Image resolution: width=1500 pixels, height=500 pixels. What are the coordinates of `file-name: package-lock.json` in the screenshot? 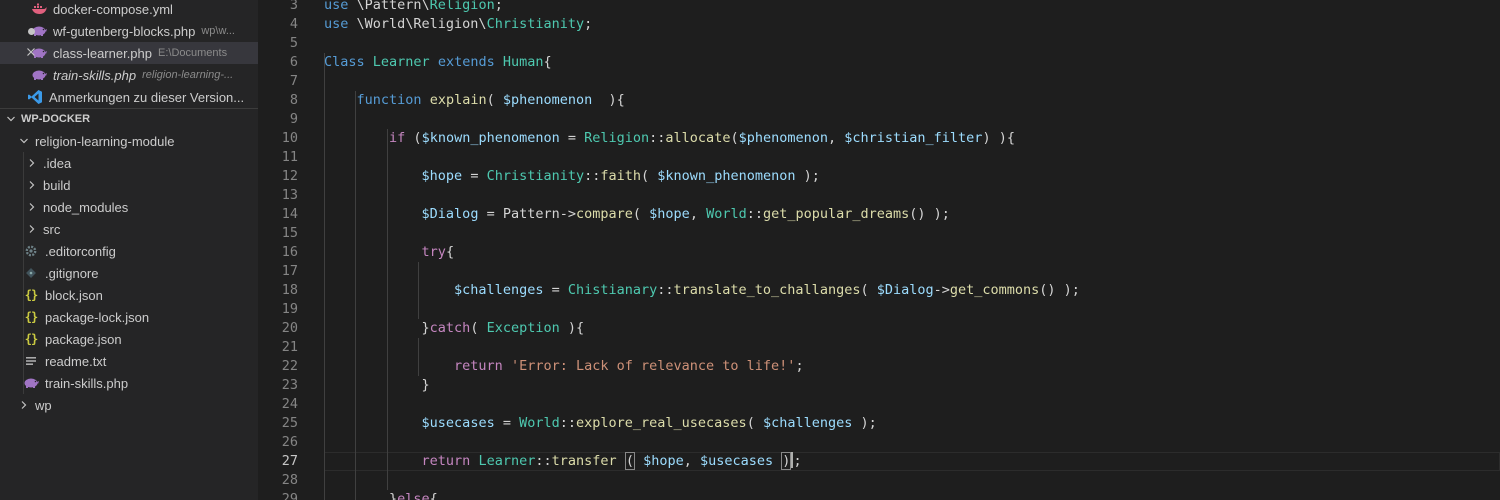 It's located at (97, 317).